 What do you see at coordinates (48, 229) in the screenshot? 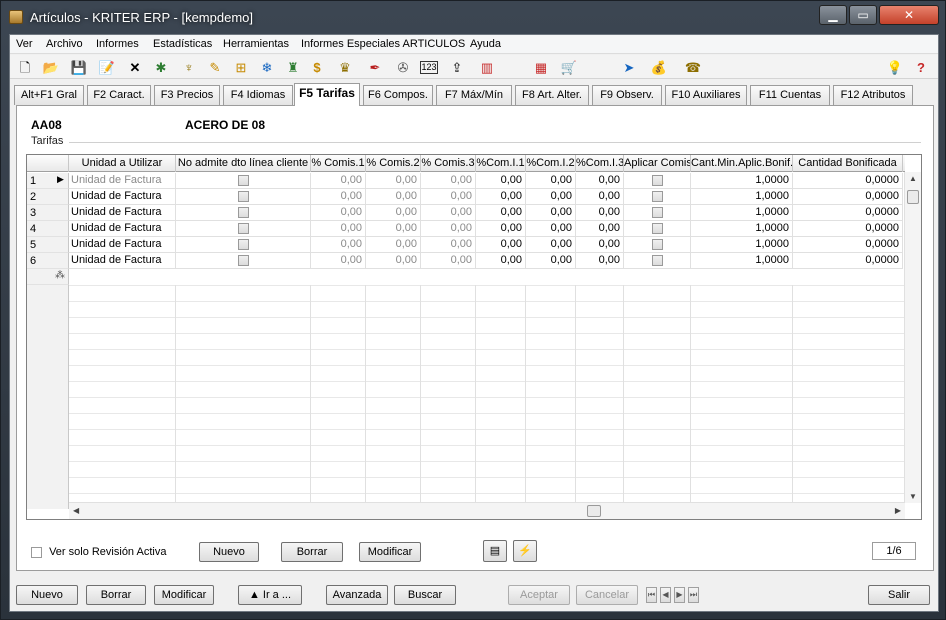
I see `row-selector: 4` at bounding box center [48, 229].